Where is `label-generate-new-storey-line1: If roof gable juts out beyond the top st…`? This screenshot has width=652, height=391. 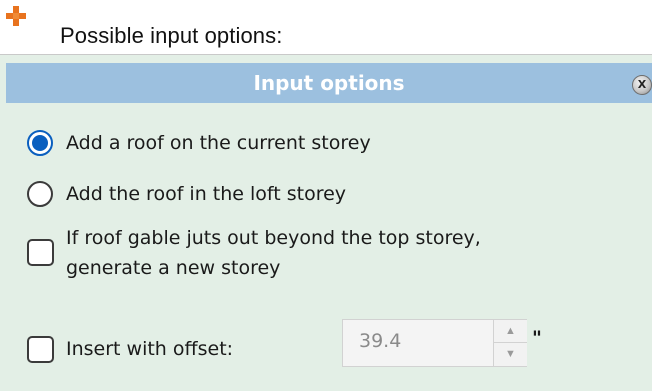 label-generate-new-storey-line1: If roof gable juts out beyond the top st… is located at coordinates (273, 238).